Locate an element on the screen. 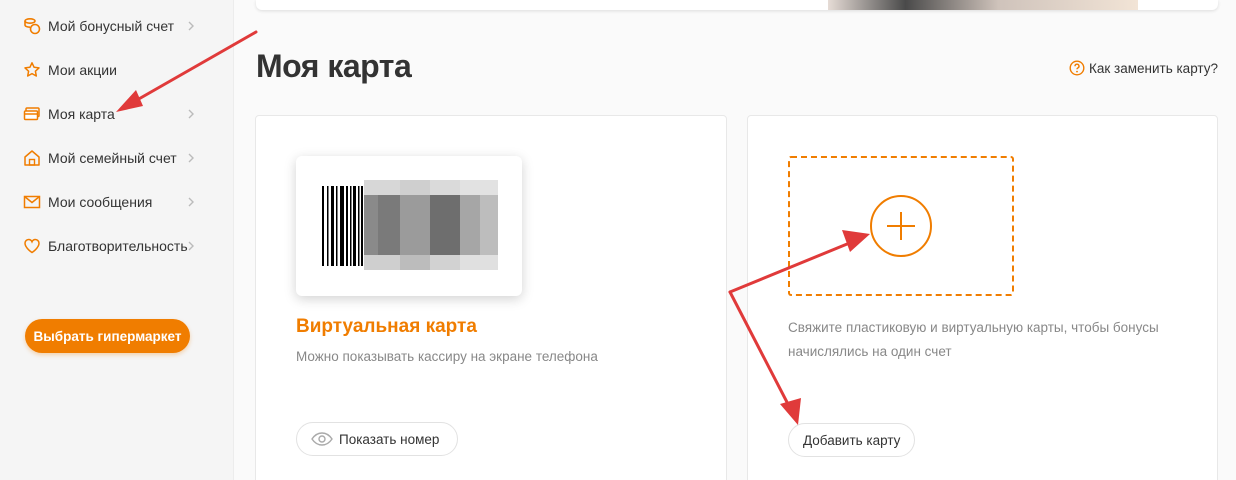 Image resolution: width=1236 pixels, height=480 pixels. sidebar-item-label: Мой бонусный счет is located at coordinates (111, 26).